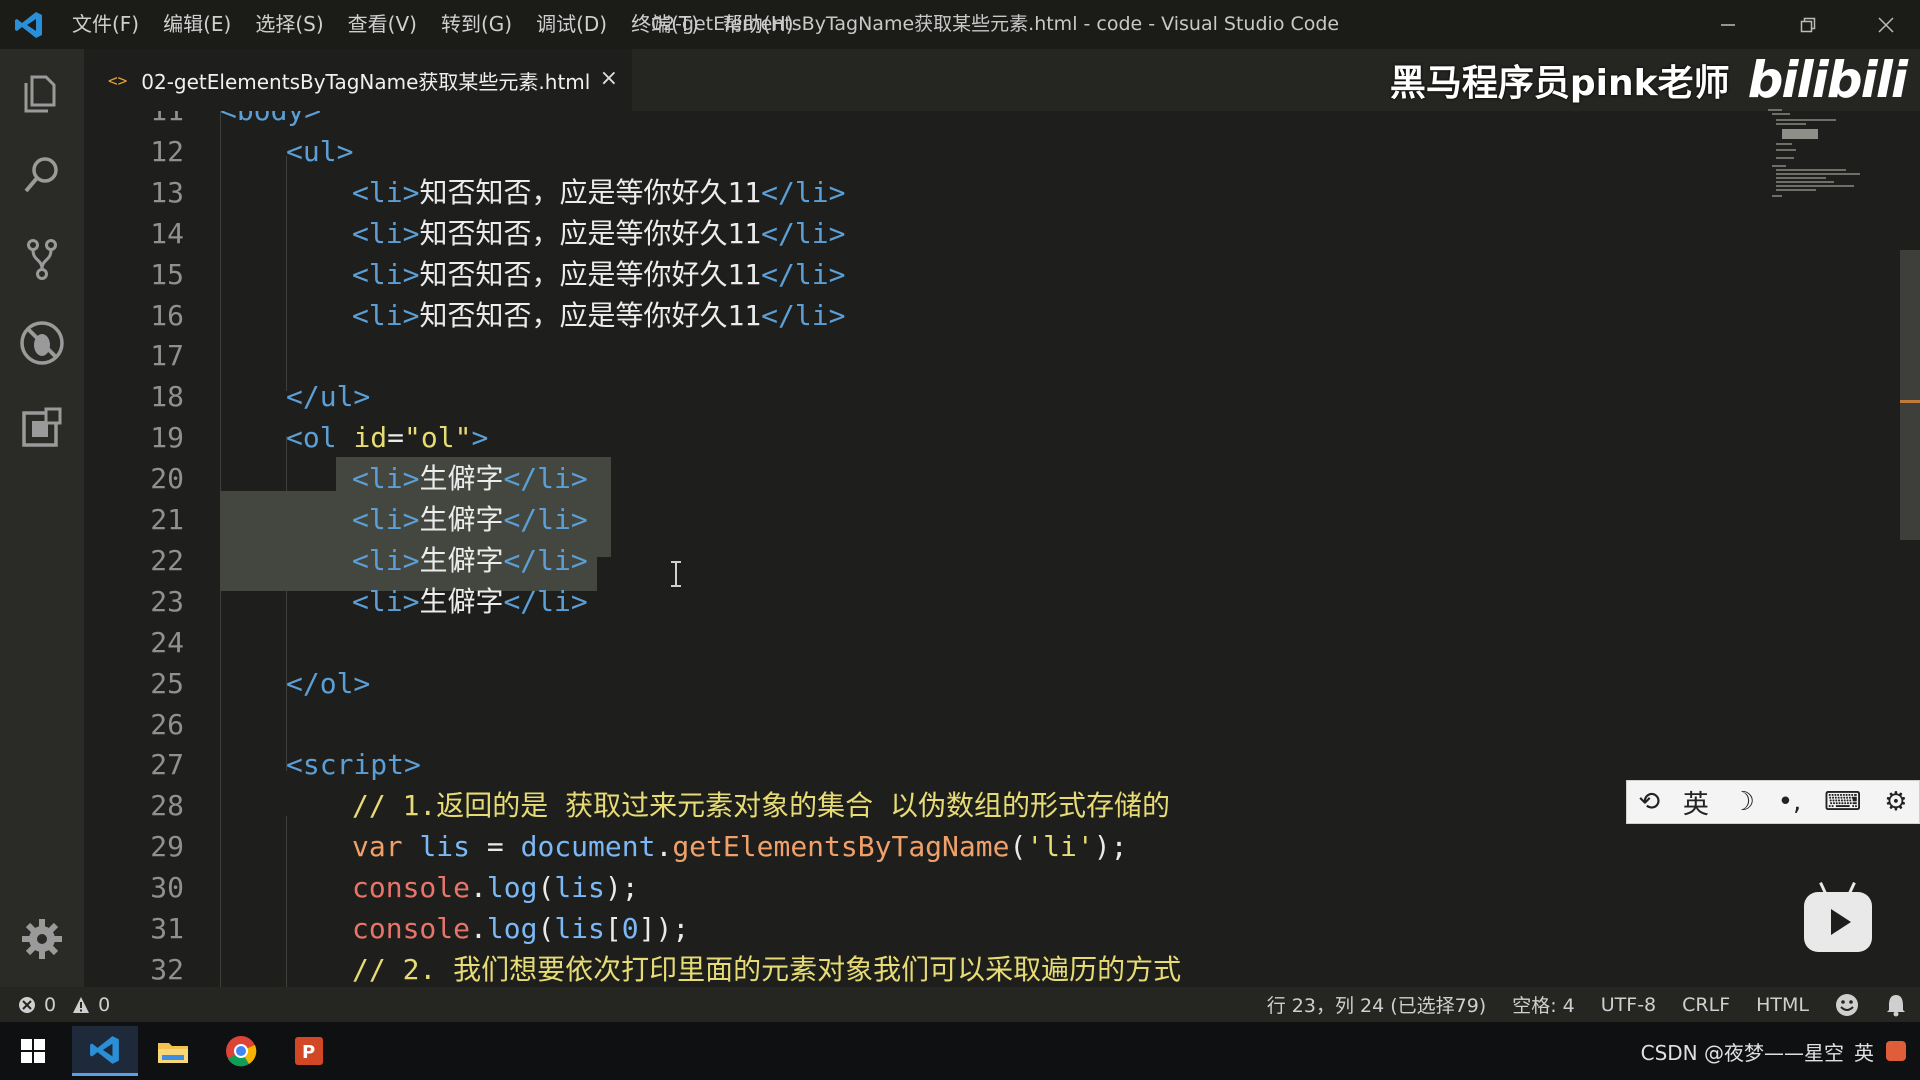 This screenshot has width=1920, height=1080. I want to click on ime-settings-icon: ⚙, so click(1895, 802).